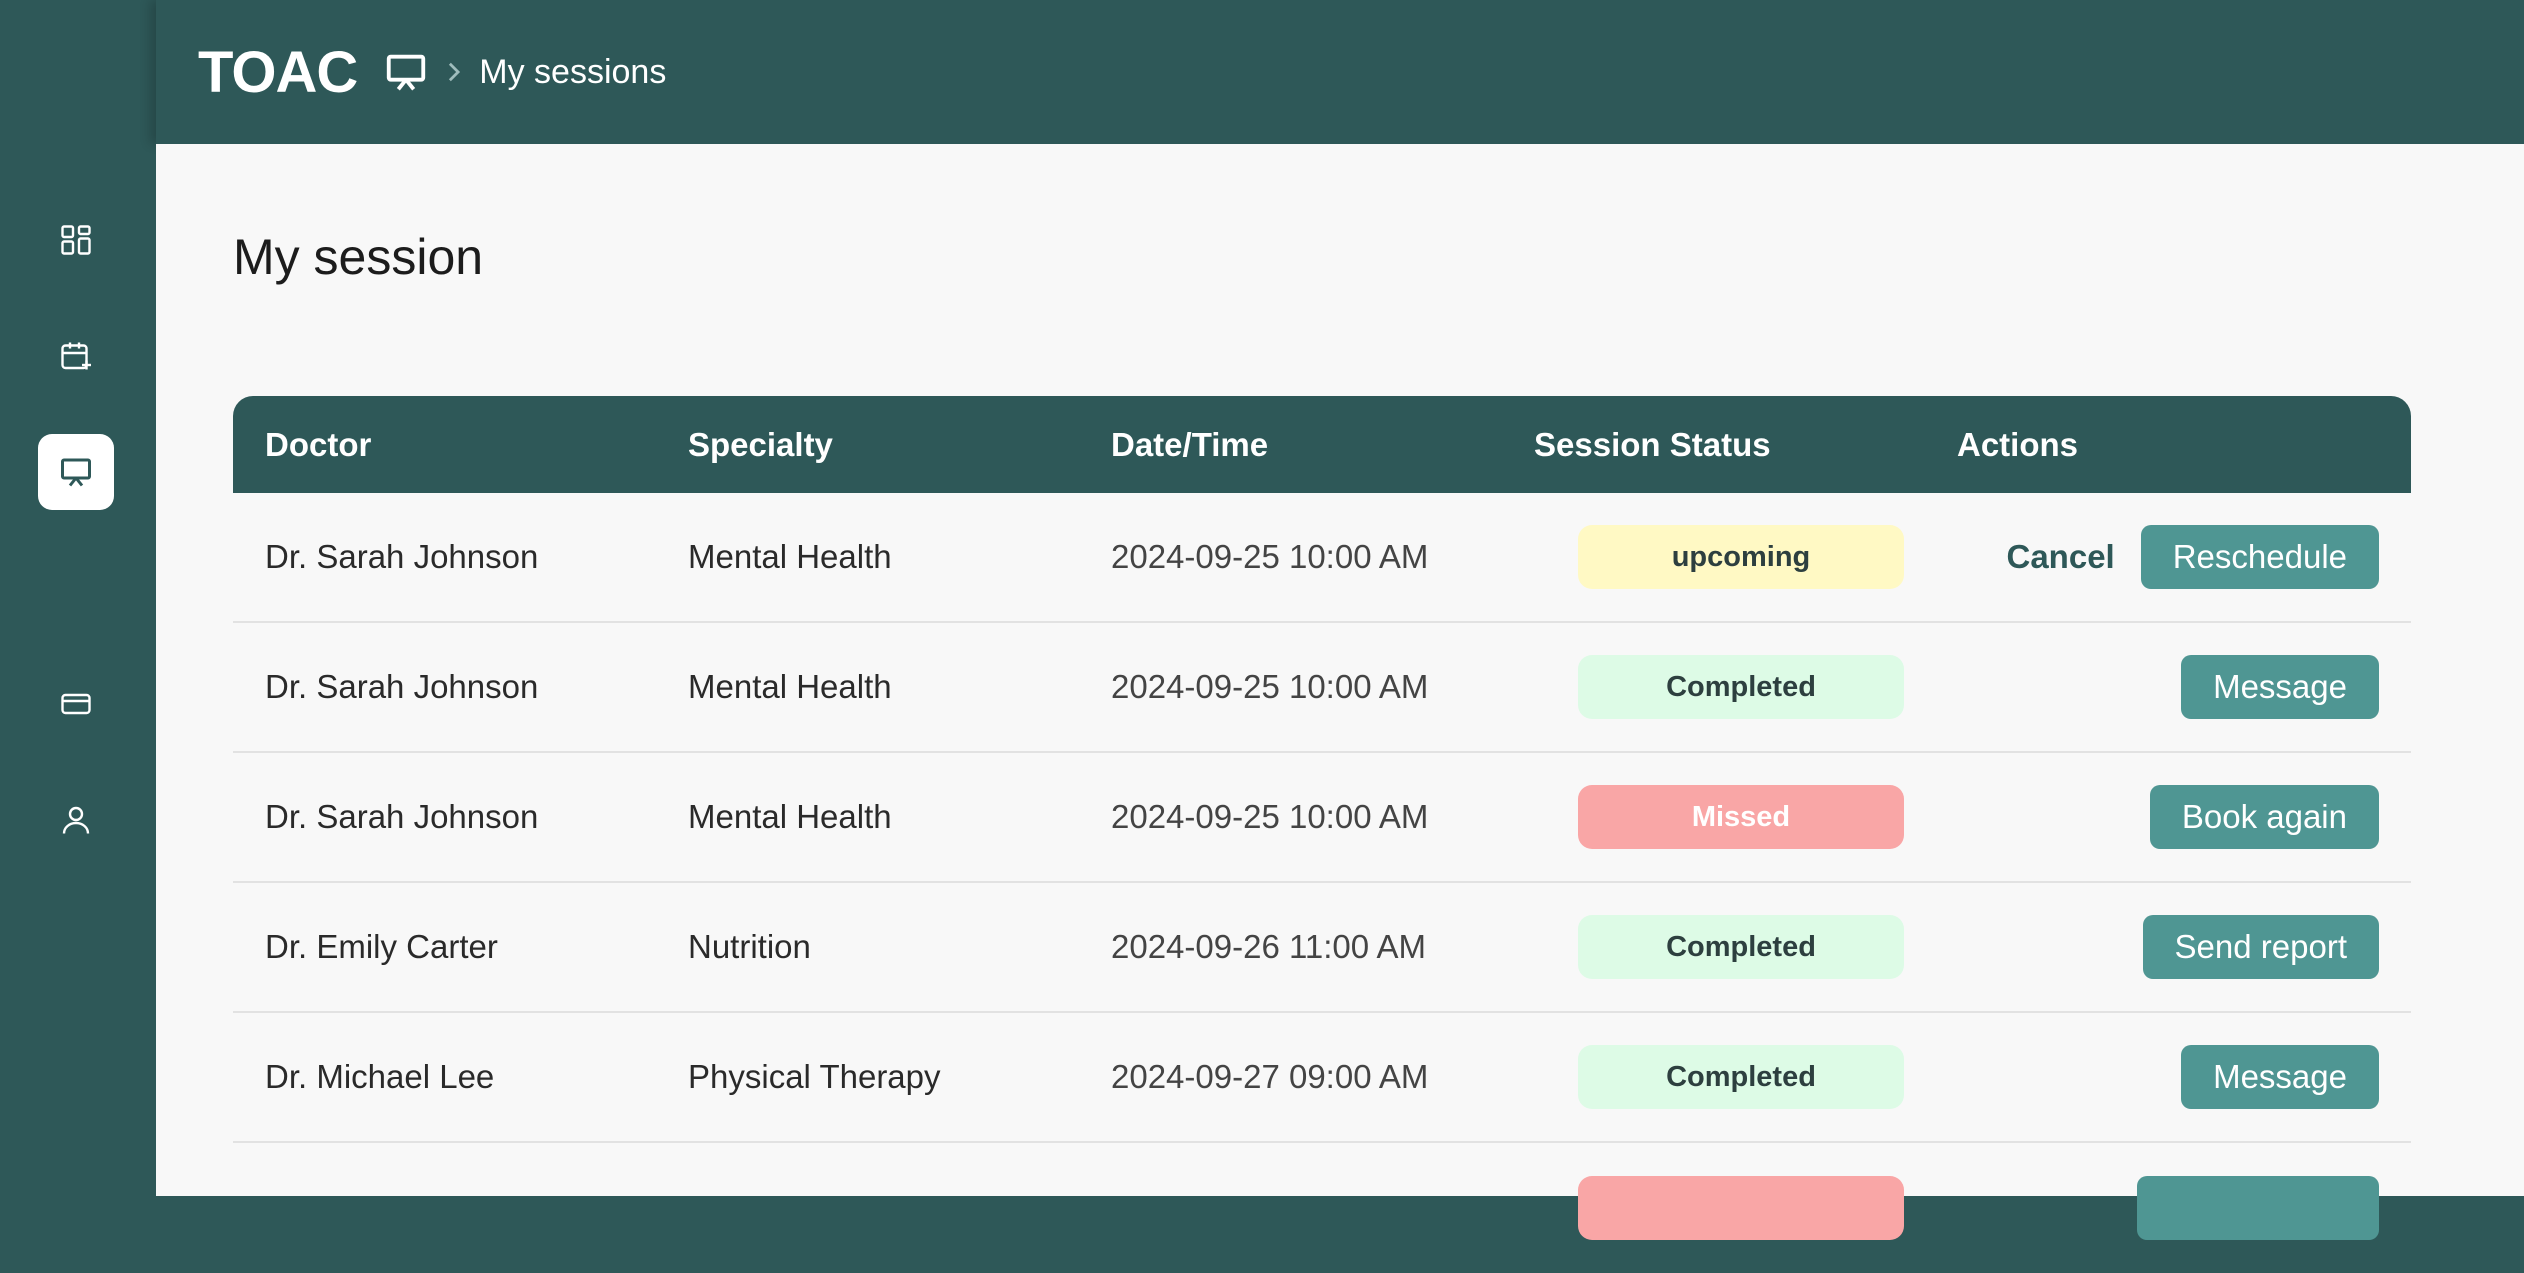  What do you see at coordinates (760, 444) in the screenshot?
I see `column-header-specialty: Specialty` at bounding box center [760, 444].